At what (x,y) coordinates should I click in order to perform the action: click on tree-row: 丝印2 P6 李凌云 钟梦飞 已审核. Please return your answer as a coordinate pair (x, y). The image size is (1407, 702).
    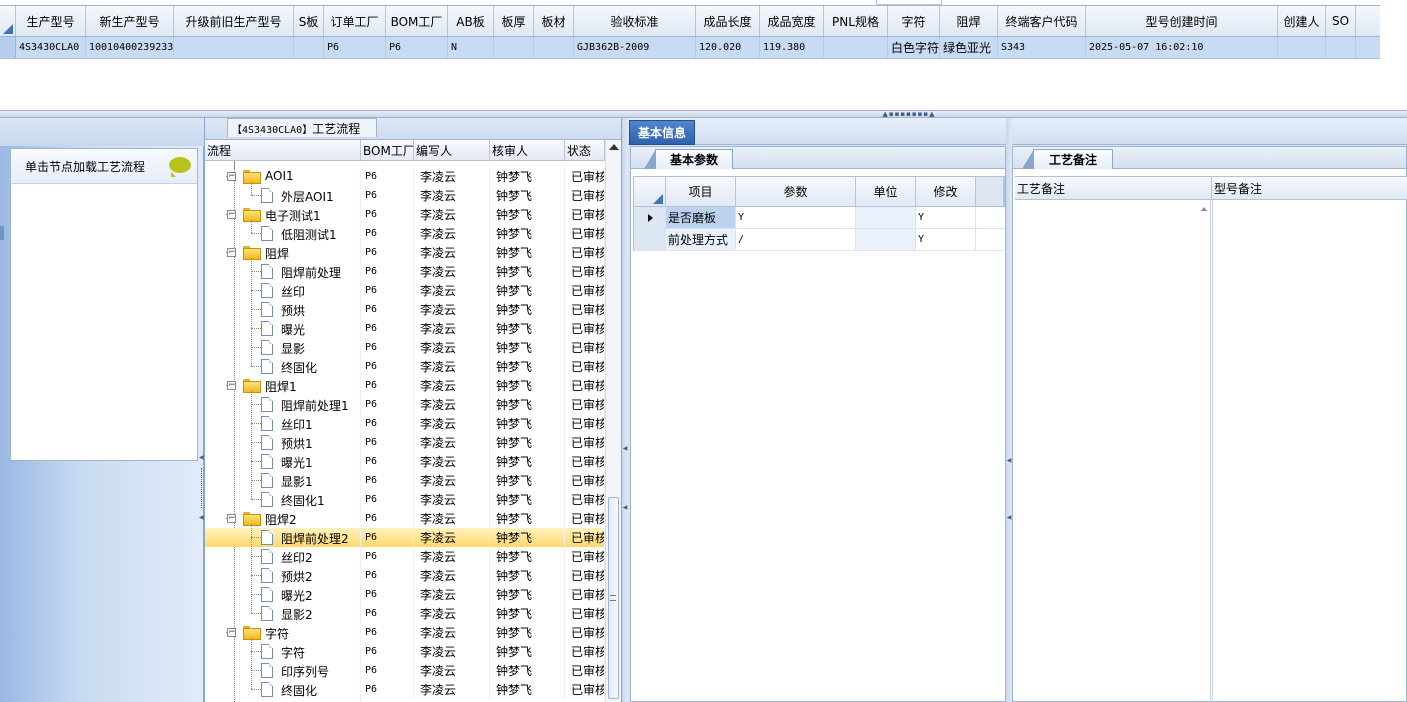
    Looking at the image, I should click on (405, 556).